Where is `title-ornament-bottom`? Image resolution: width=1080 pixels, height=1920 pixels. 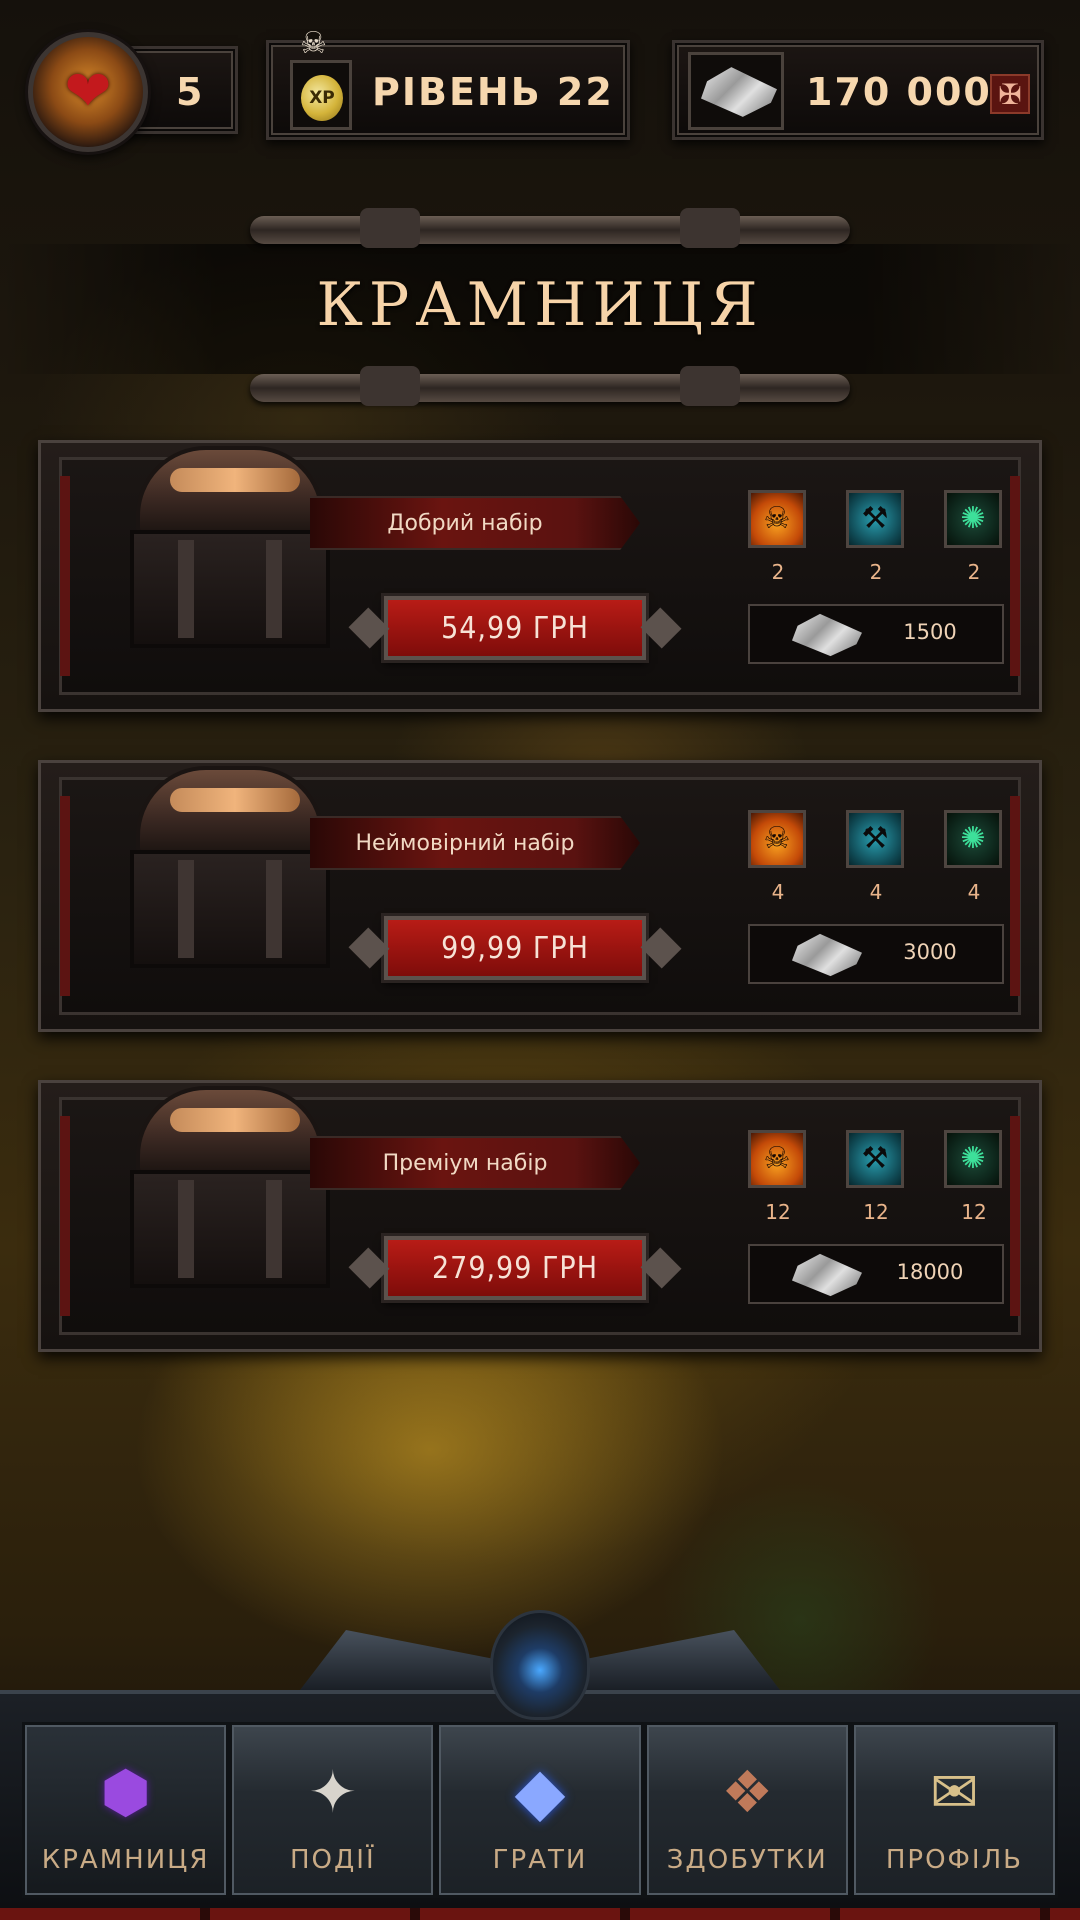
title-ornament-bottom is located at coordinates (550, 386).